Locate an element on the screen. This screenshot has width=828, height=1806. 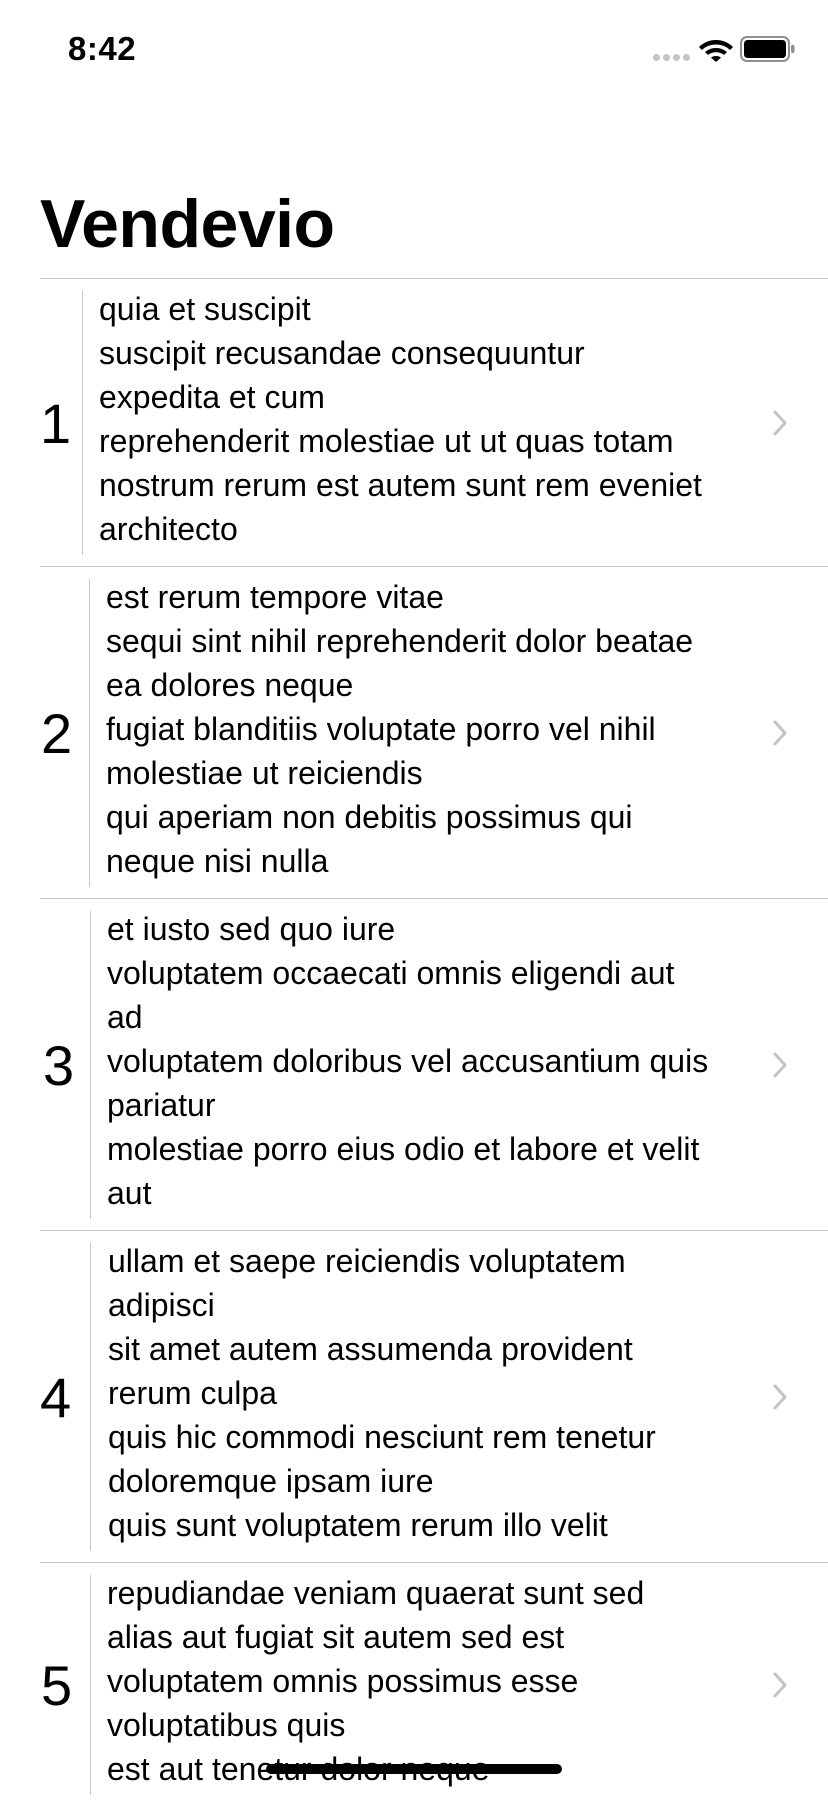
row-text-line: ad is located at coordinates (125, 1017).